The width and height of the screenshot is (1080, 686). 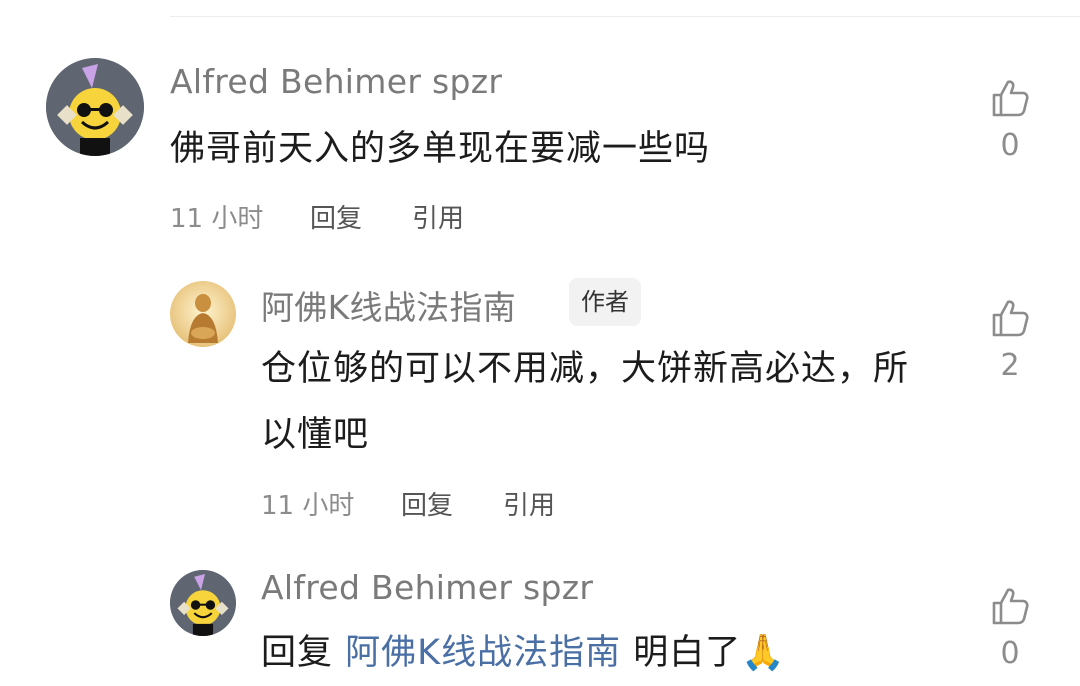 What do you see at coordinates (611, 402) in the screenshot?
I see `comment-text: 仓位够的可以不用减，大饼新高必达，所 以懂吧` at bounding box center [611, 402].